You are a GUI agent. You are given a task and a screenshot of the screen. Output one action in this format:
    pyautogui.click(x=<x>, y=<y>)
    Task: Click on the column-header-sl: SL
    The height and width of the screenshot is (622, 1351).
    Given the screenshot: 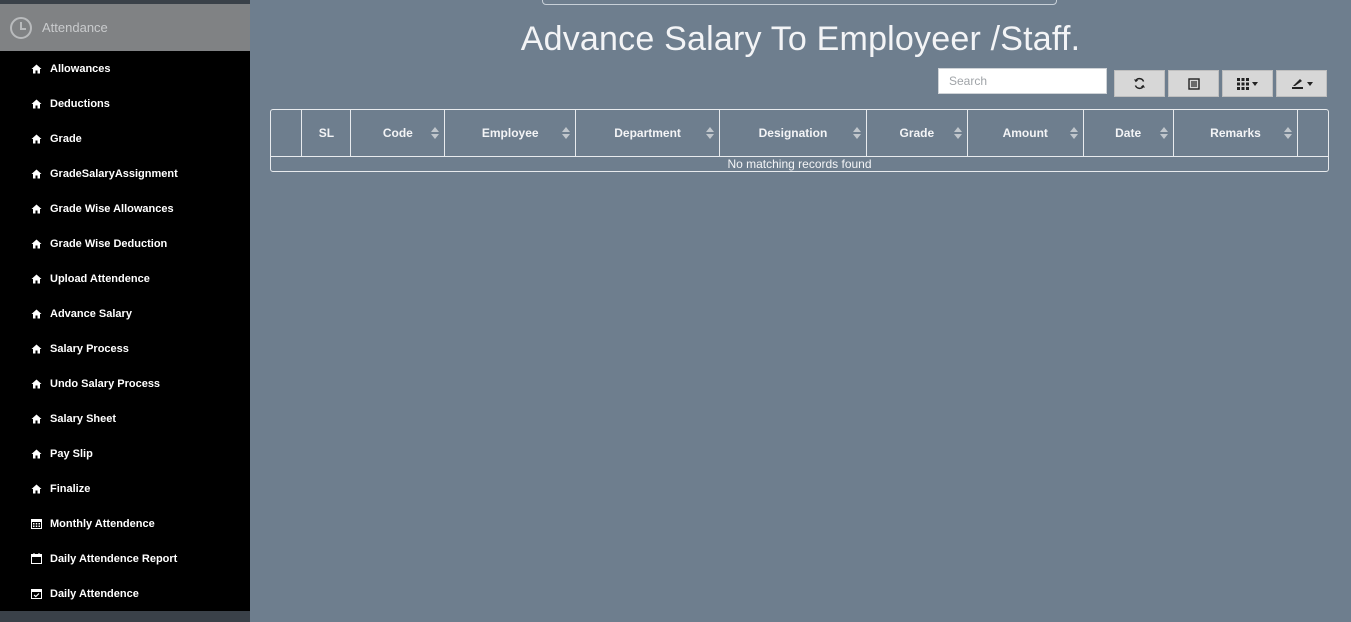 What is the action you would take?
    pyautogui.click(x=326, y=133)
    